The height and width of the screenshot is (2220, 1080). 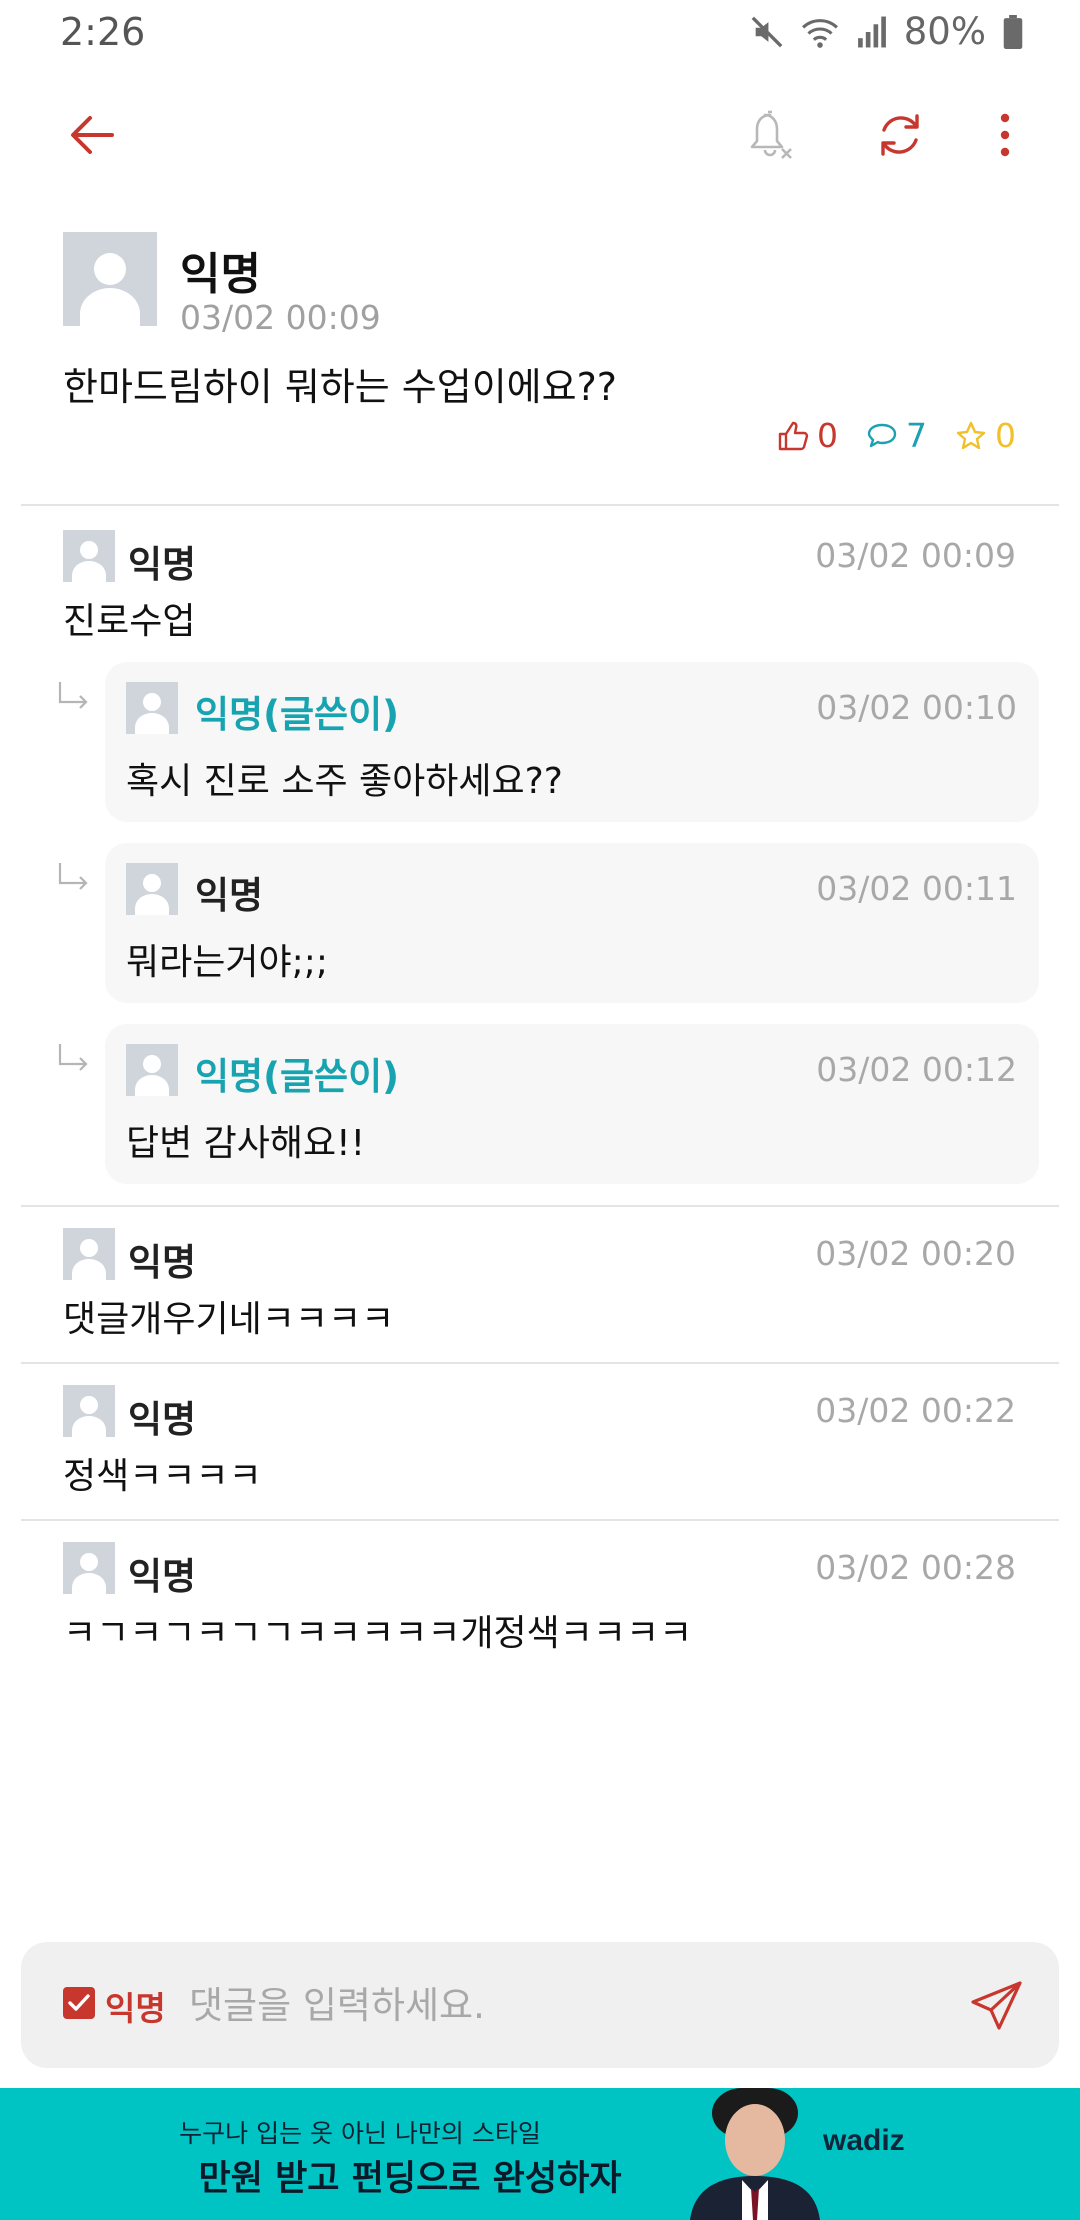 I want to click on reply: 익명(글쓴이) 03/02 00:10 혹시 진로 소주 좋아하세요??, so click(x=548, y=742).